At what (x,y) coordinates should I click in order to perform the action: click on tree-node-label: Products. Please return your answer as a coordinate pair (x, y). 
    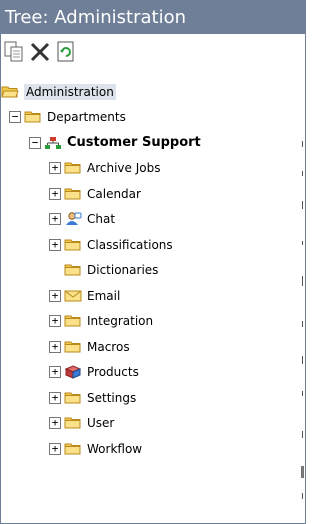
    Looking at the image, I should click on (113, 372).